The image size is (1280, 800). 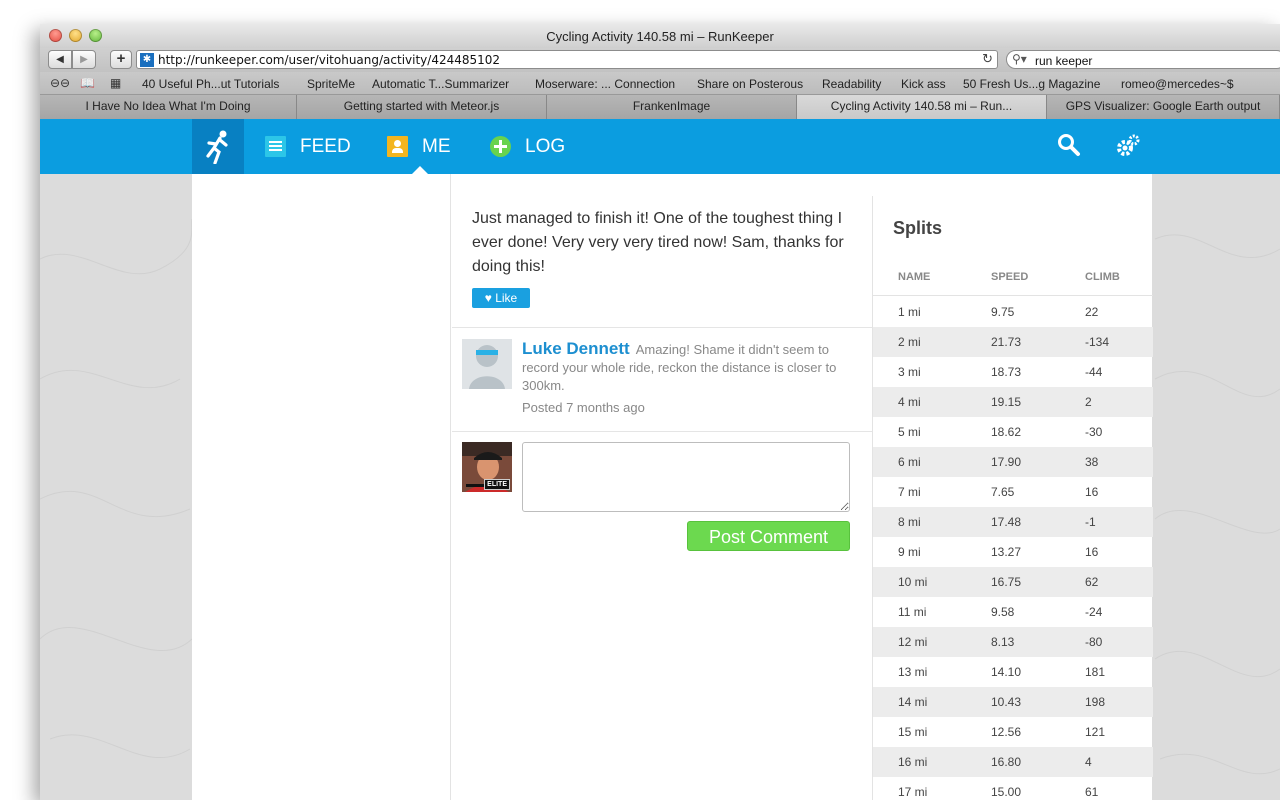 What do you see at coordinates (576, 348) in the screenshot?
I see `comment-author-link: Luke Dennett` at bounding box center [576, 348].